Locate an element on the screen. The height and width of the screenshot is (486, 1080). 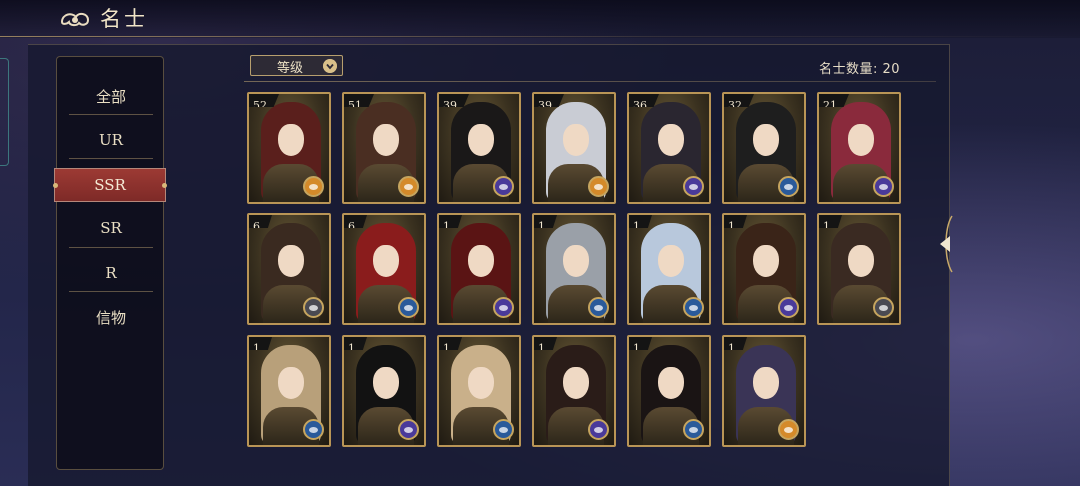
category-sr: SR is located at coordinates (111, 228).